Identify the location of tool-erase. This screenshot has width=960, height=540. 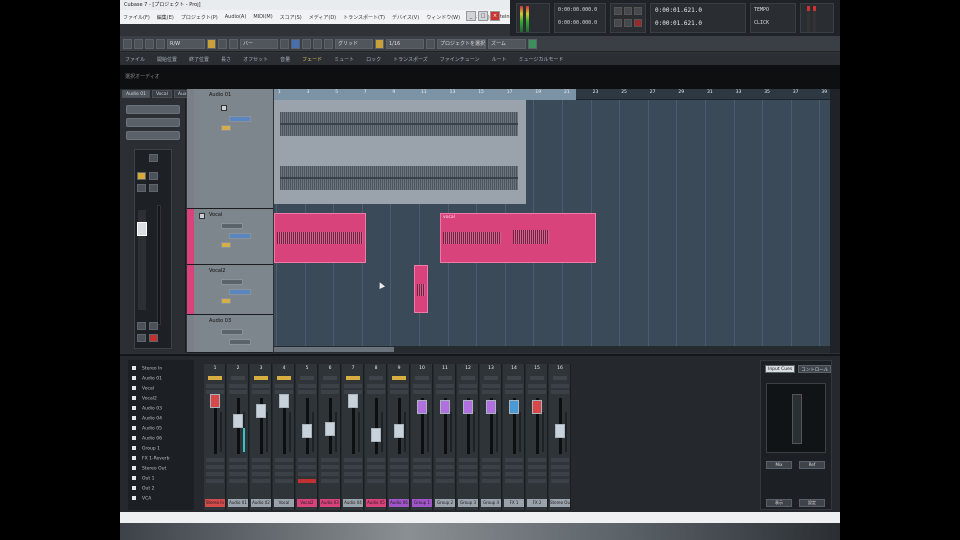
(295, 43).